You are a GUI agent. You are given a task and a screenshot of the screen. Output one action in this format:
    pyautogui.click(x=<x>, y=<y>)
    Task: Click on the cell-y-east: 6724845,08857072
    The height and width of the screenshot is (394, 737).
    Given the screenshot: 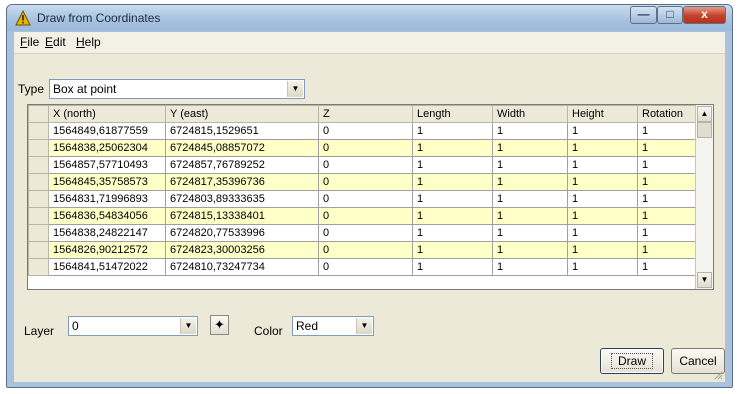 What is the action you would take?
    pyautogui.click(x=242, y=148)
    